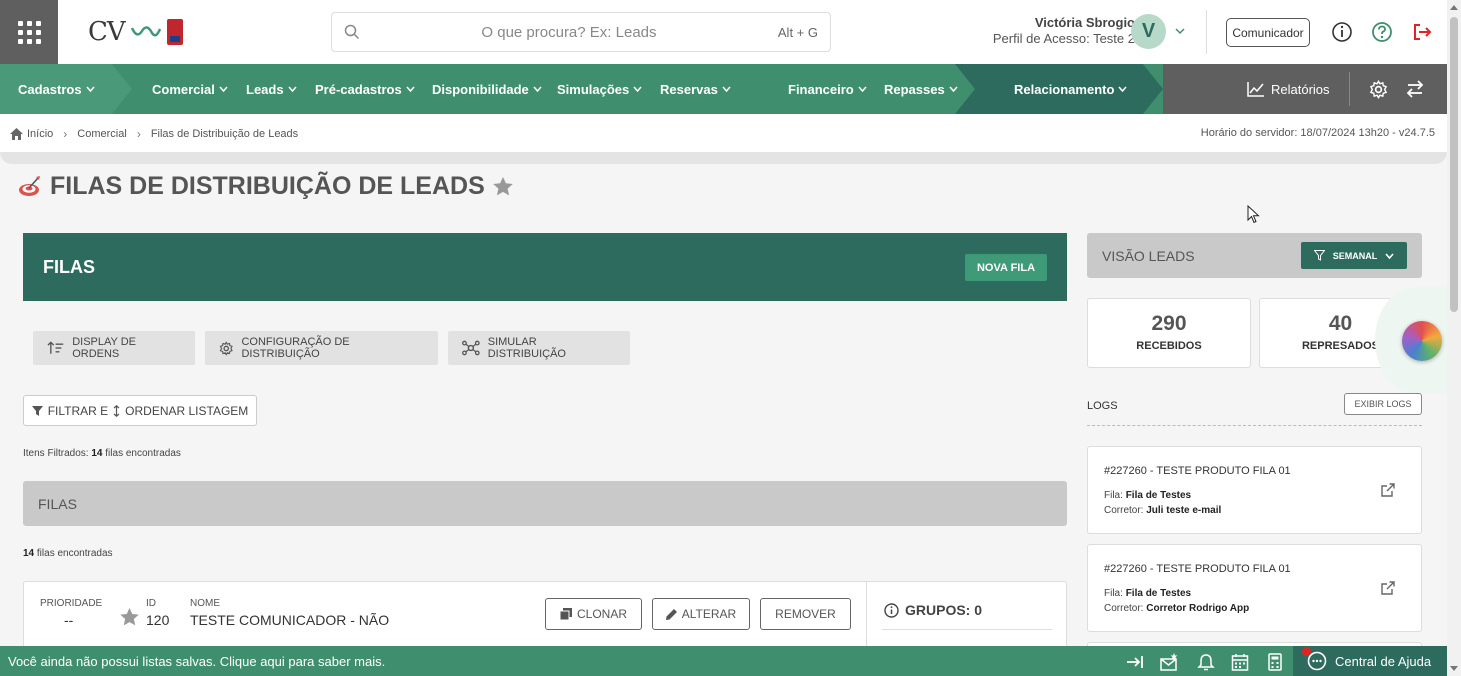 The height and width of the screenshot is (676, 1461). Describe the element at coordinates (55, 347) in the screenshot. I see `sort-order-icon` at that location.